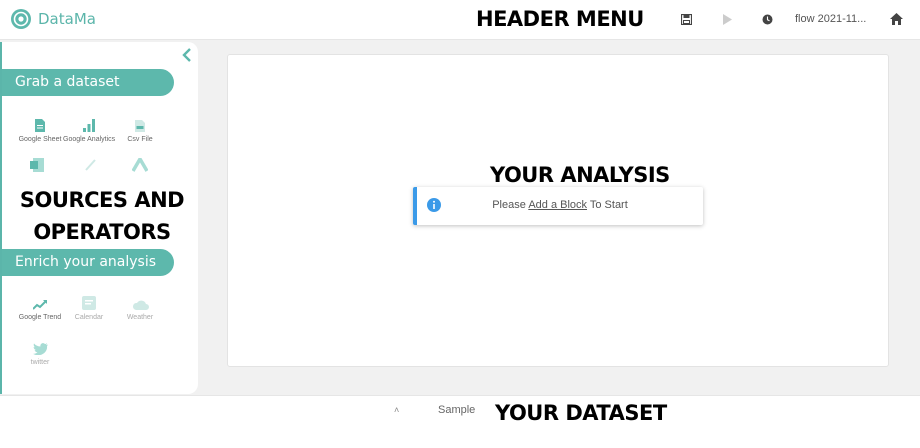 The image size is (920, 448). Describe the element at coordinates (767, 19) in the screenshot. I see `history-icon` at that location.